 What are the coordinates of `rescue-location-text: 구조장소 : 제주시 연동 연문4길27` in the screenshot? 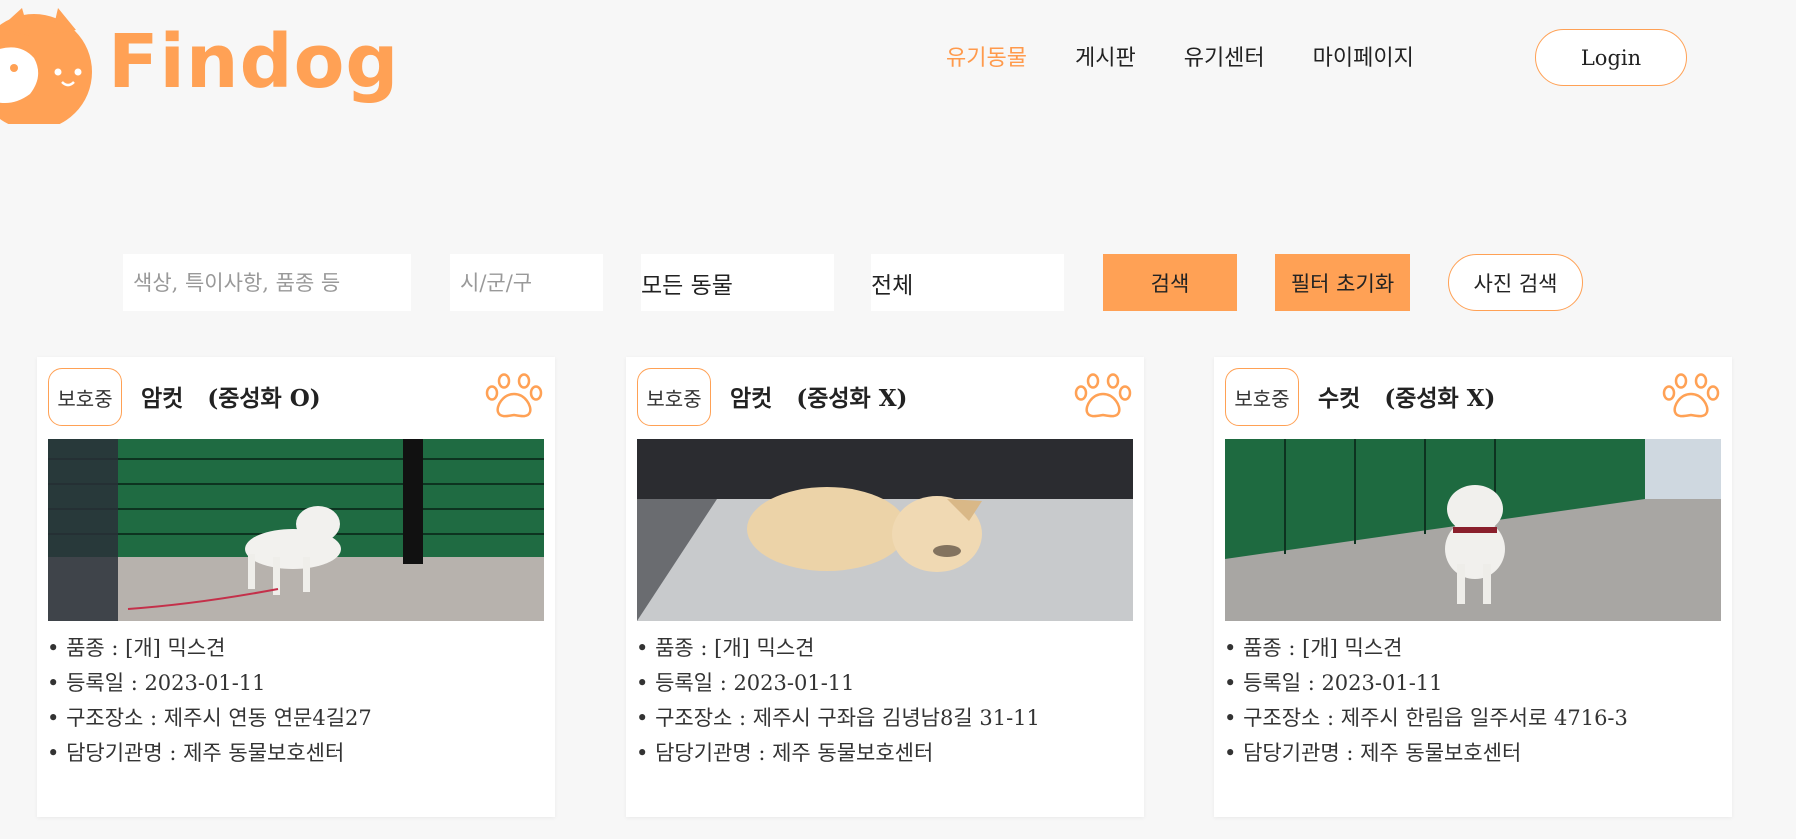 It's located at (209, 718).